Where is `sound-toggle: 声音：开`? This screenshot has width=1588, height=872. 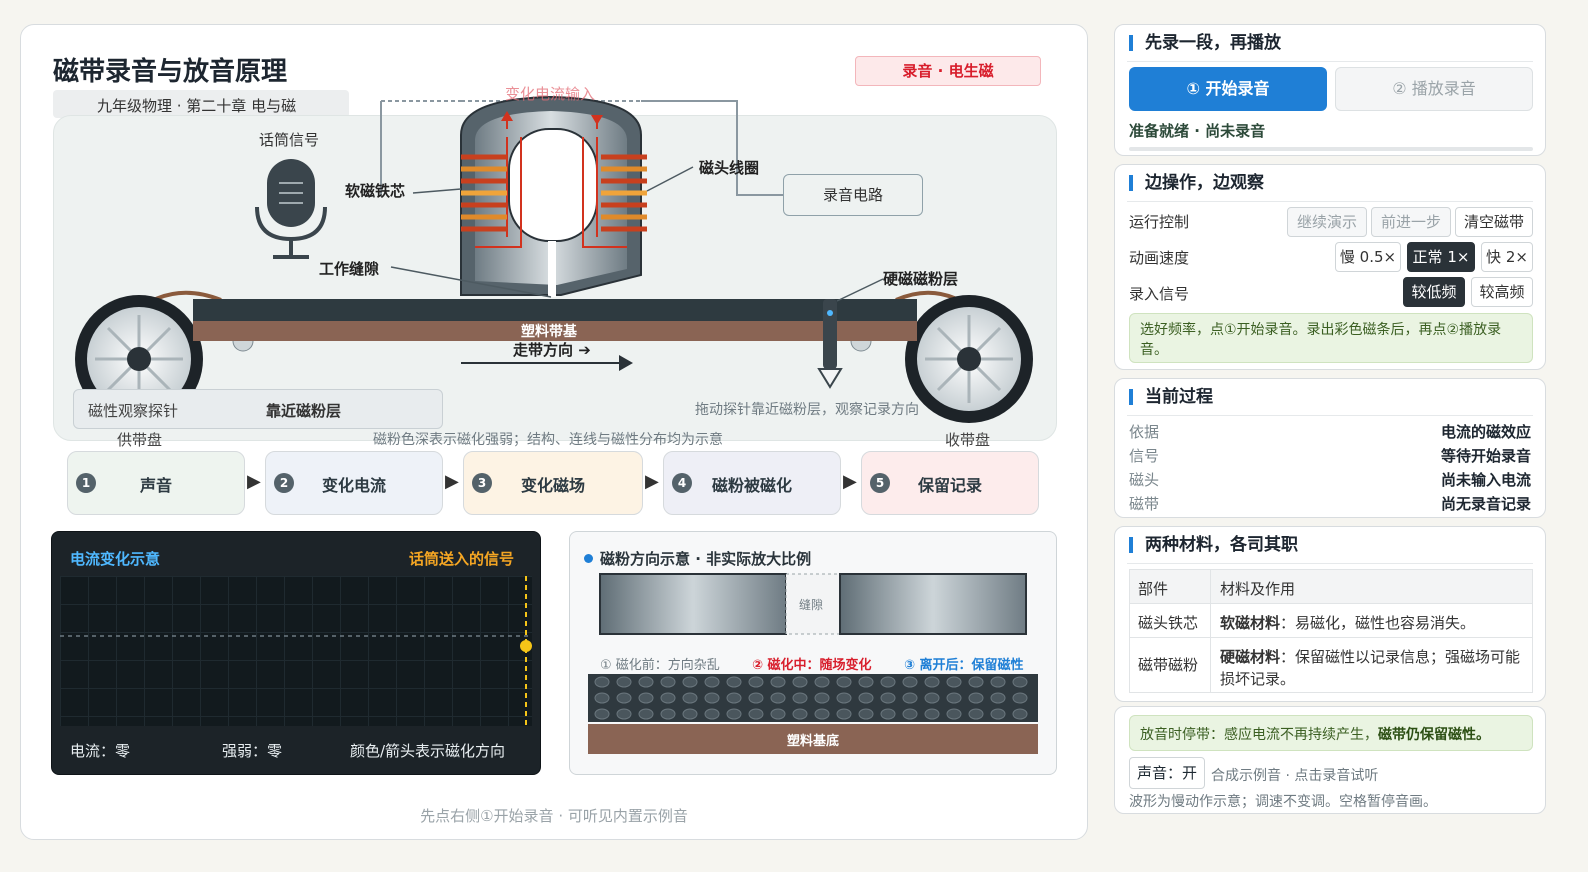
sound-toggle: 声音：开 is located at coordinates (1167, 773).